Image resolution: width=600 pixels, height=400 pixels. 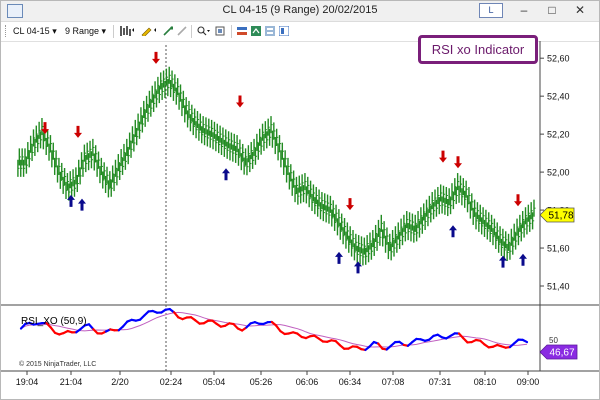 I want to click on price-tick-label: 52,20, so click(x=558, y=135).